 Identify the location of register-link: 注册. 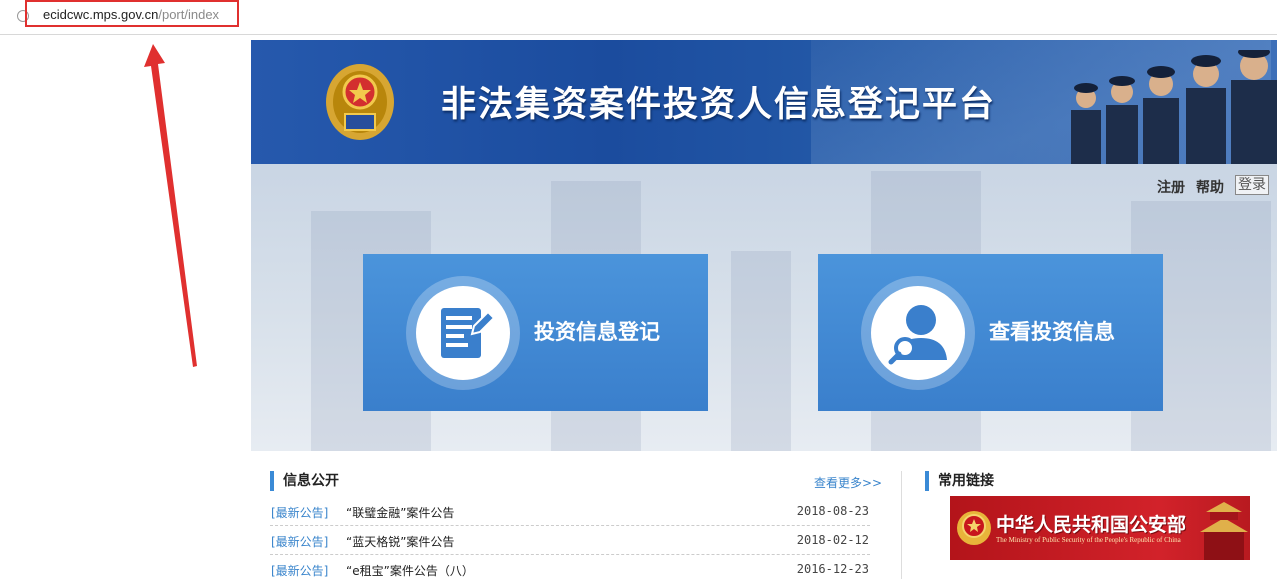
(1171, 187).